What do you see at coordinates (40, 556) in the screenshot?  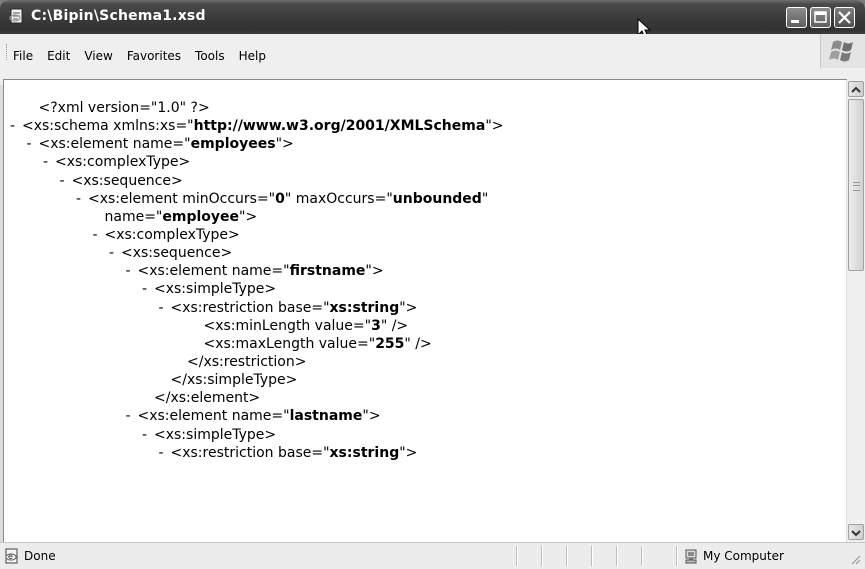 I see `status-text: Done` at bounding box center [40, 556].